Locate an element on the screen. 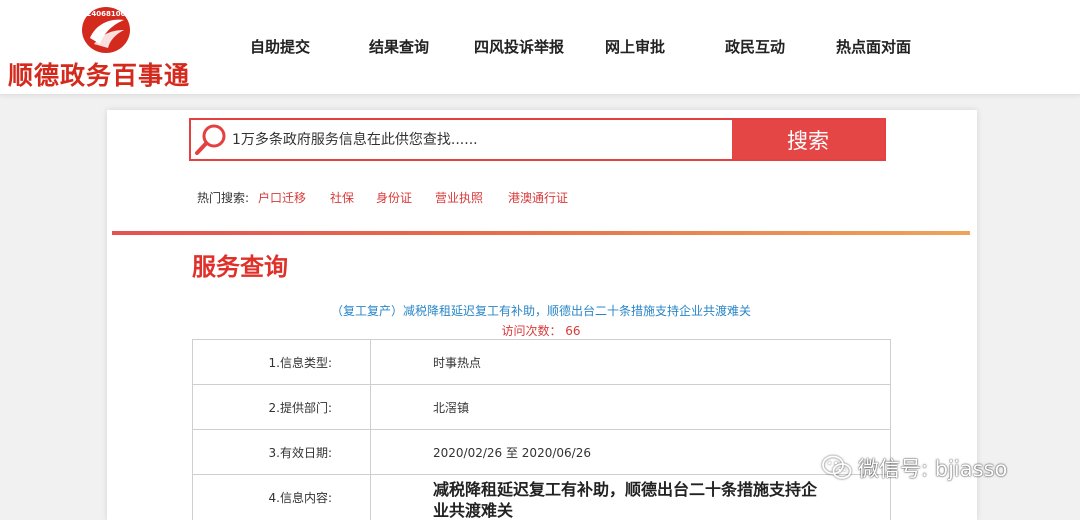 This screenshot has width=1080, height=520. table-row: 1.信息类型: 时事热点 is located at coordinates (541, 362).